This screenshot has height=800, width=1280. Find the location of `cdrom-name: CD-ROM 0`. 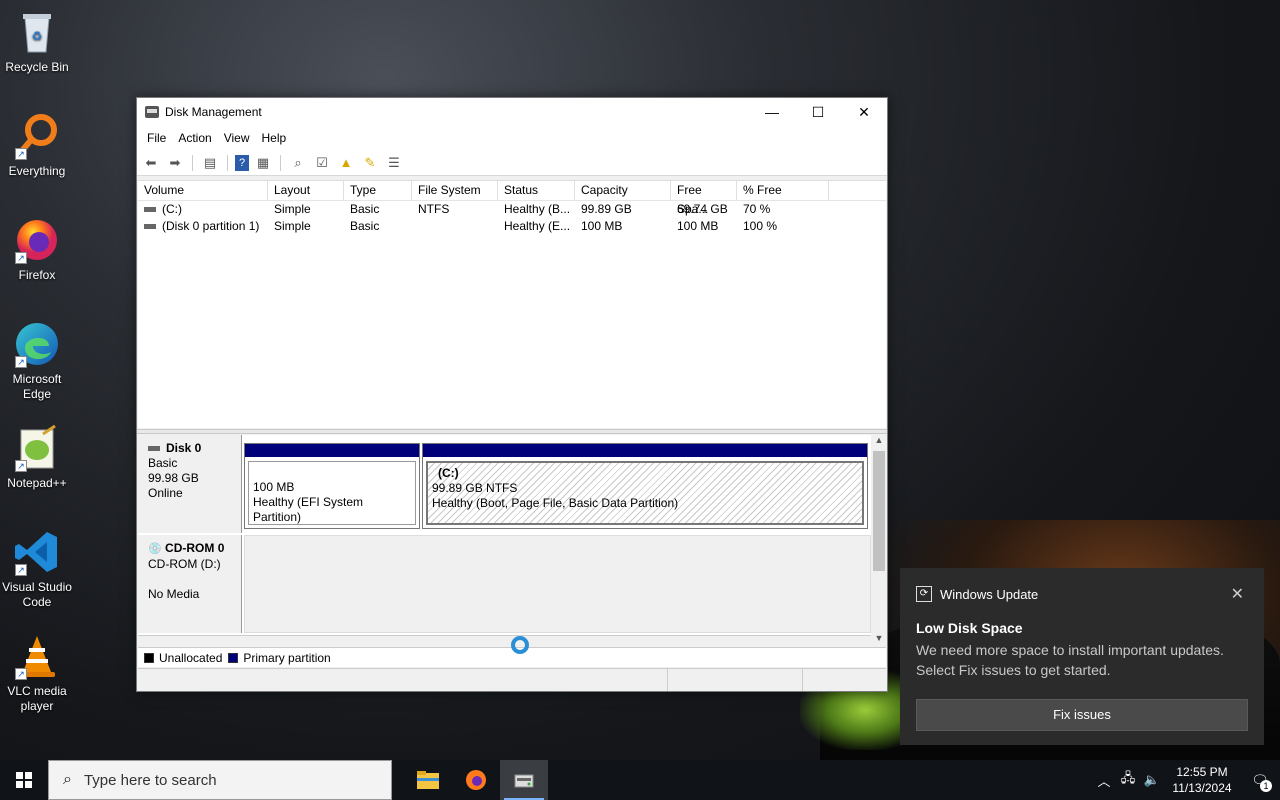

cdrom-name: CD-ROM 0 is located at coordinates (195, 548).